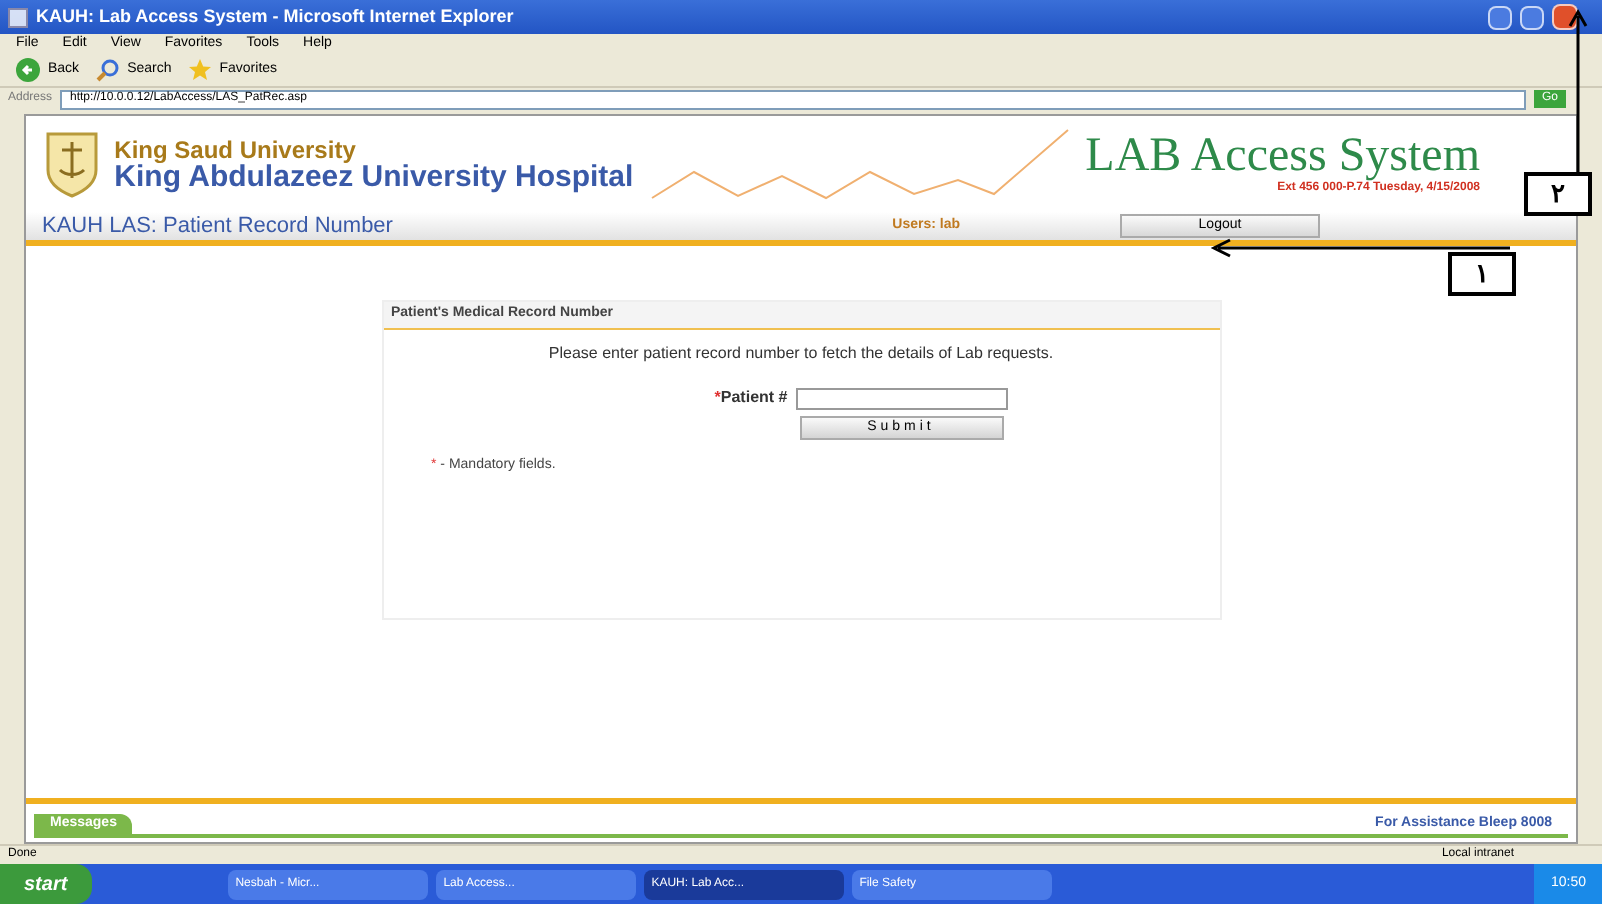 The image size is (1602, 904). Describe the element at coordinates (236, 149) in the screenshot. I see `university-name: King Saud University` at that location.